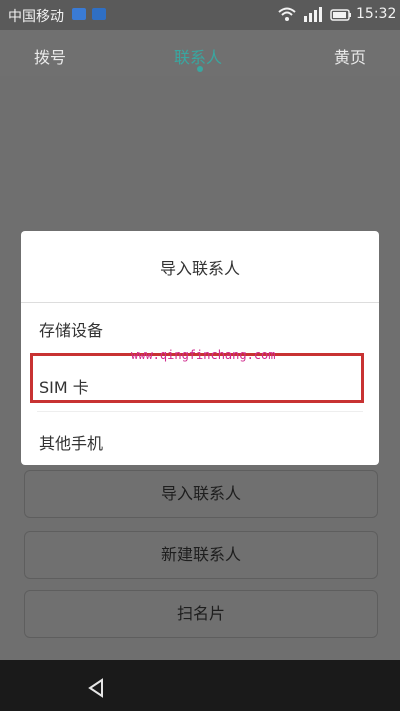 The image size is (400, 711). I want to click on tab-contacts: 联系人, so click(198, 56).